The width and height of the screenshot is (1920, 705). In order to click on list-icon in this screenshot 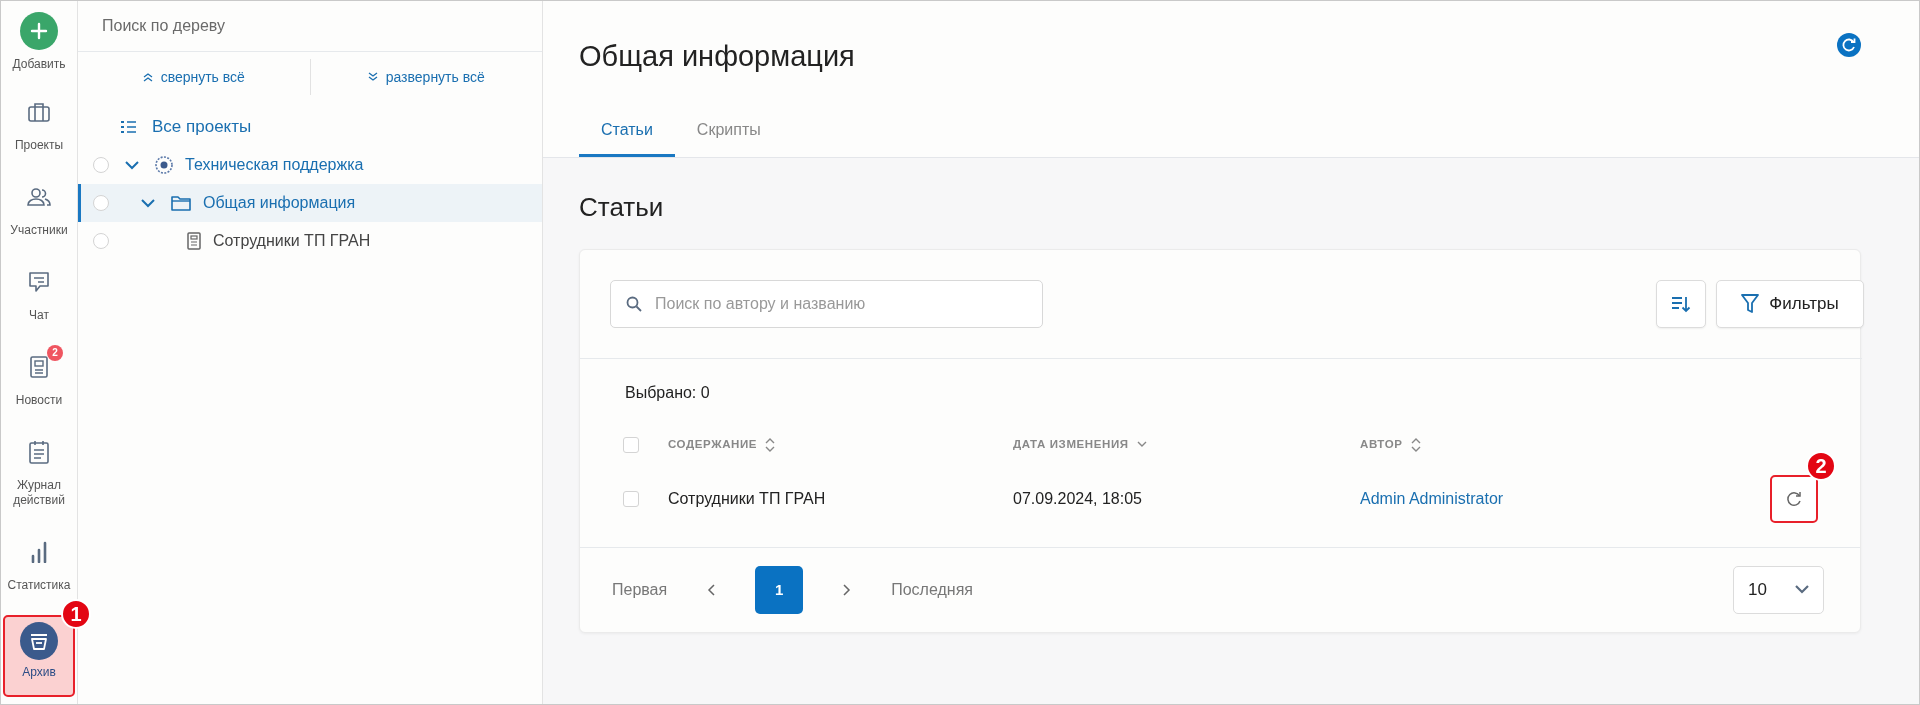, I will do `click(128, 126)`.